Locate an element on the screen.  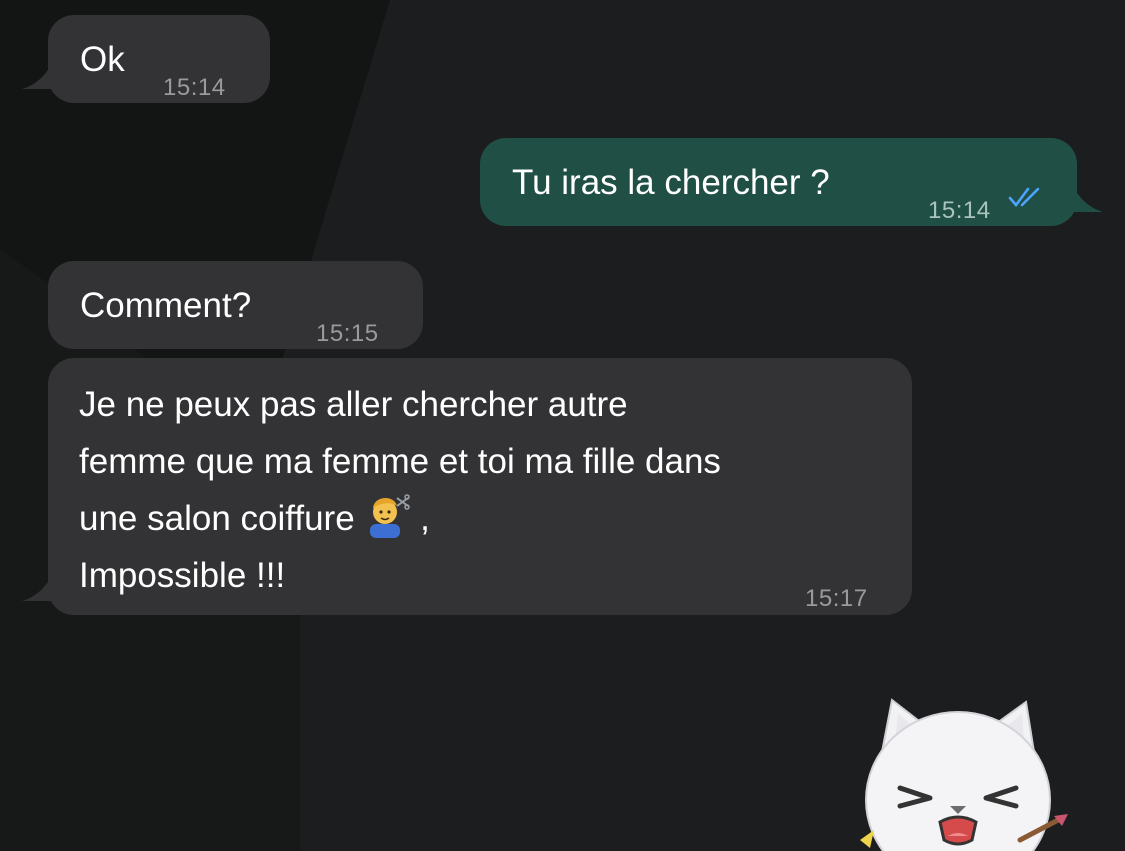
message-line: Je ne peux pas aller chercher autre is located at coordinates (353, 404).